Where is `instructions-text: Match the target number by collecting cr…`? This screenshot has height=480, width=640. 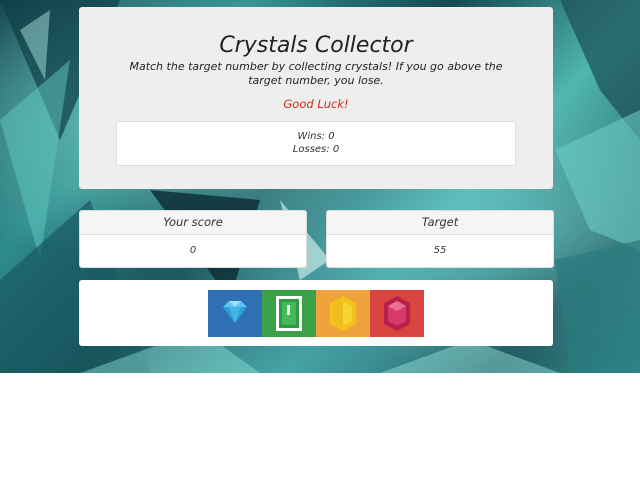 instructions-text: Match the target number by collecting cr… is located at coordinates (316, 73).